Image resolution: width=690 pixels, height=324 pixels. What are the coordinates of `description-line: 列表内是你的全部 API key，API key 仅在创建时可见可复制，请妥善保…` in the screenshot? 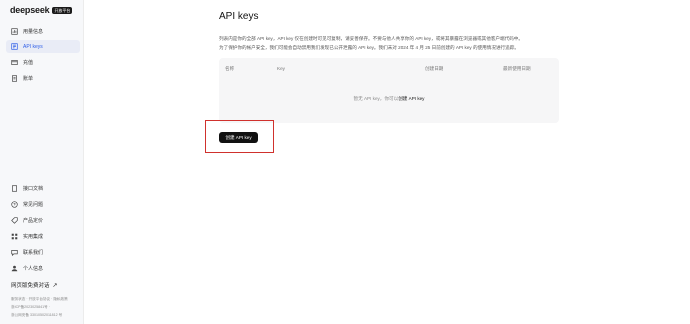 It's located at (371, 38).